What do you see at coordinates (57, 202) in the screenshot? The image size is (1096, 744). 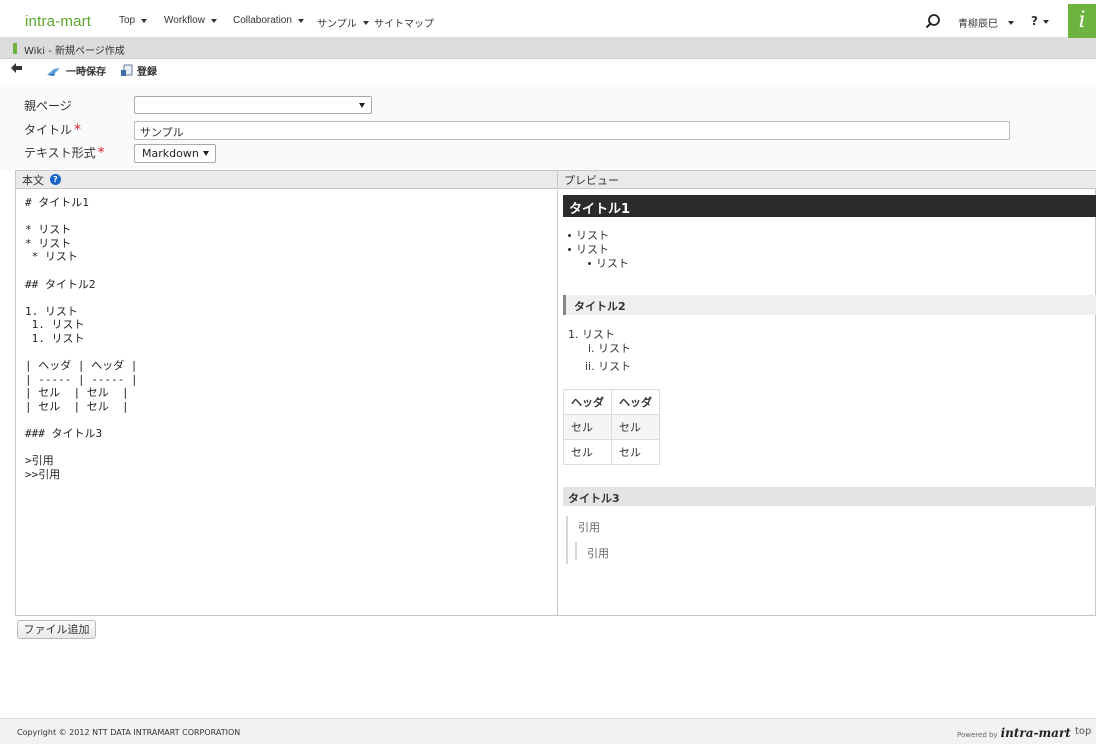 I see `source-line: # タイトル1` at bounding box center [57, 202].